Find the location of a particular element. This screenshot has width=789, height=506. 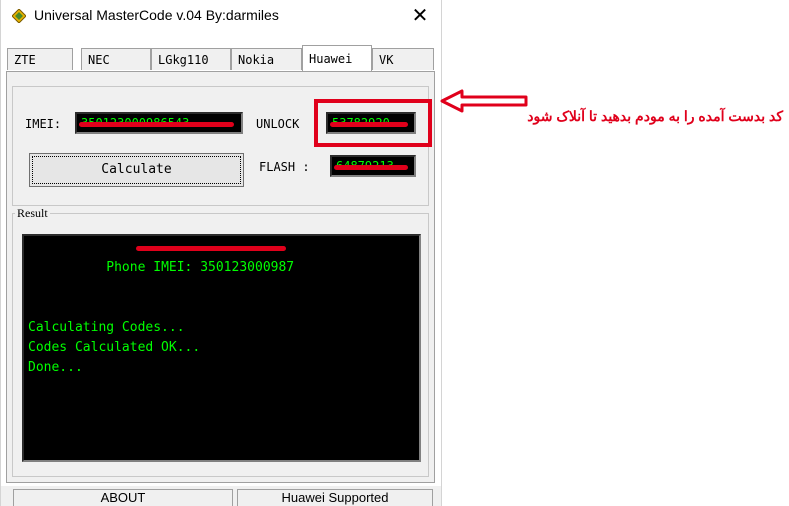

tab-lgkg110: LGkg110 is located at coordinates (191, 59).